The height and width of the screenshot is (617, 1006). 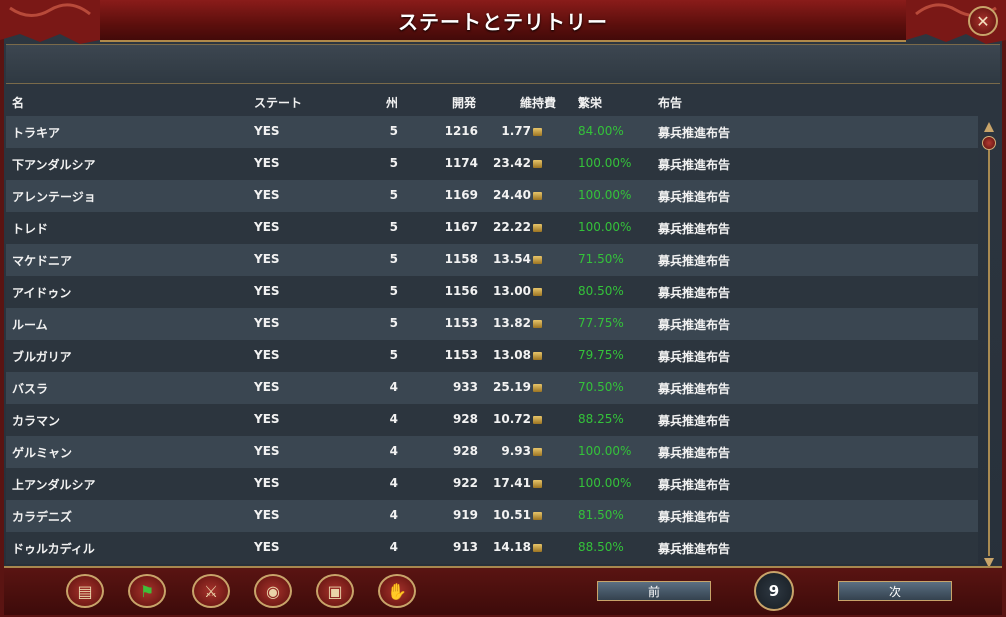 What do you see at coordinates (452, 387) in the screenshot?
I see `development-value: 933` at bounding box center [452, 387].